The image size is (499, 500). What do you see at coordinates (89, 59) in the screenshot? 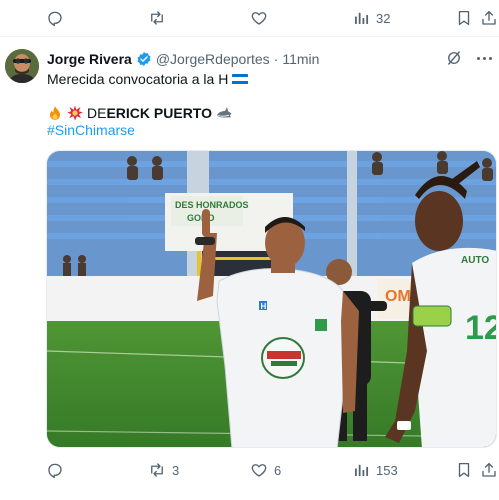
I see `author-name: Jorge Rivera` at bounding box center [89, 59].